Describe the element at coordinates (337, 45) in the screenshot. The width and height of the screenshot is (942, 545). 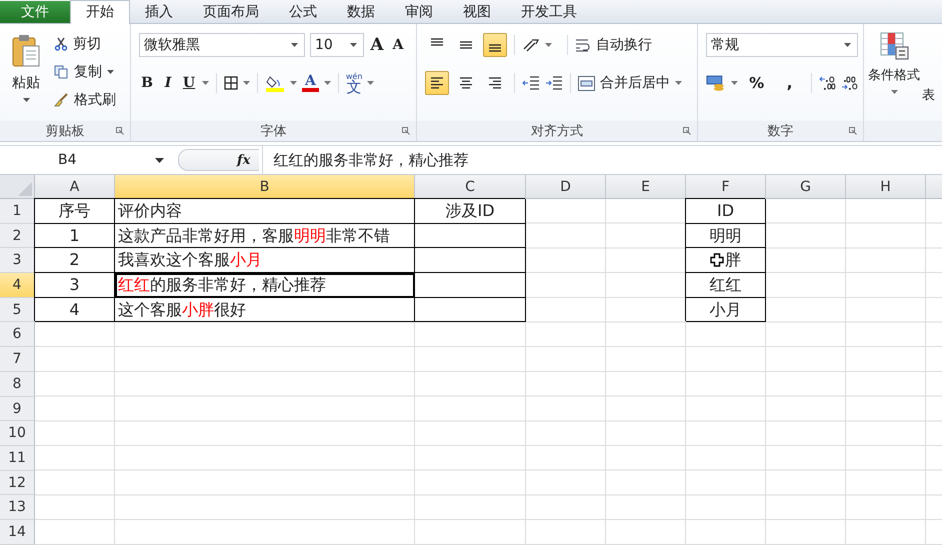
I see `font-size-dropdown: 10` at that location.